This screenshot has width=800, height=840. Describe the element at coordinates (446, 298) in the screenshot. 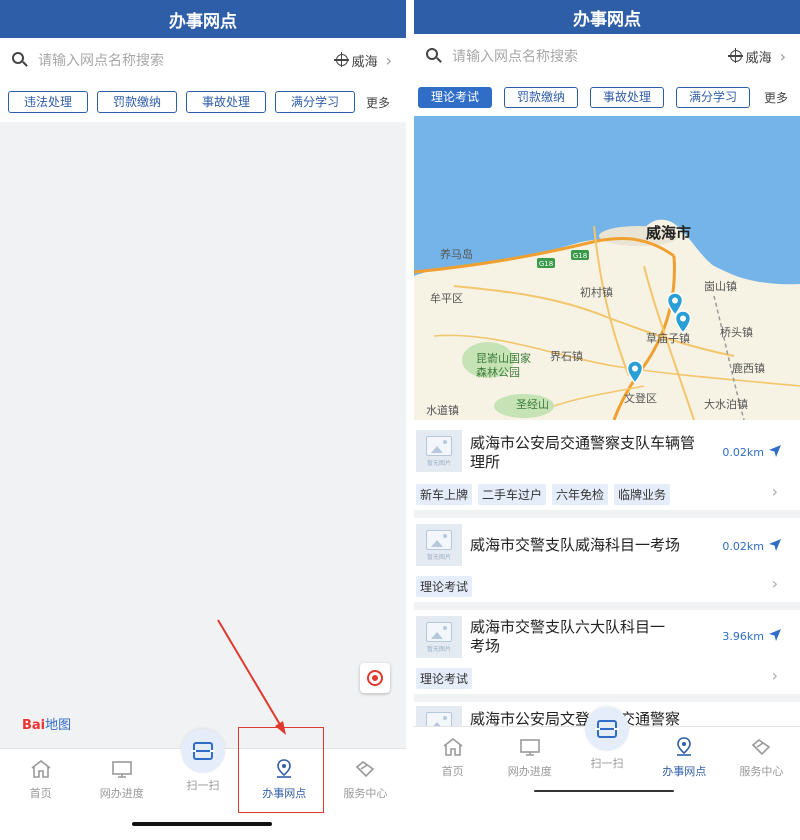

I see `map-label: 牟平区` at that location.